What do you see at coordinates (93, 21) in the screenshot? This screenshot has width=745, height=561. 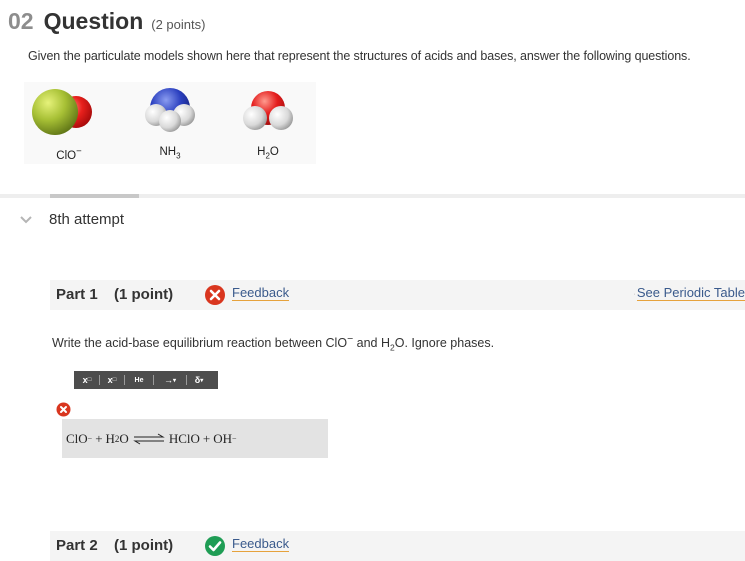 I see `question-title: Question` at bounding box center [93, 21].